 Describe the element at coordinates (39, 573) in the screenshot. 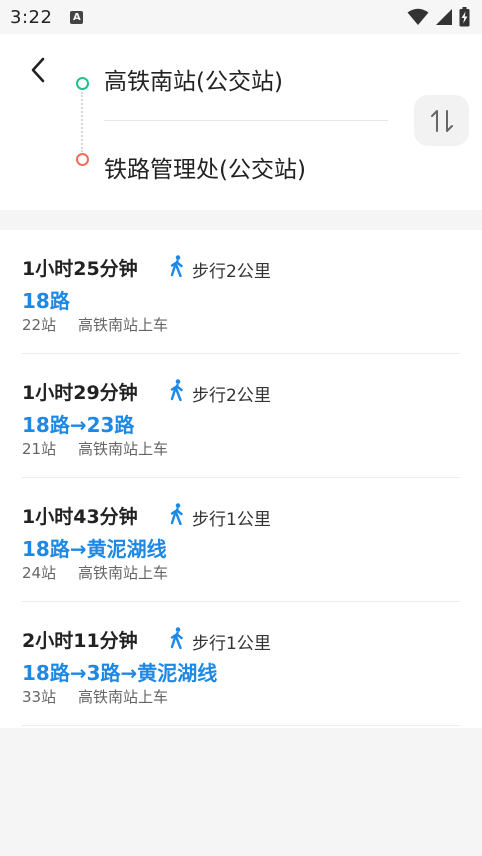

I see `stop-count: 24站` at that location.